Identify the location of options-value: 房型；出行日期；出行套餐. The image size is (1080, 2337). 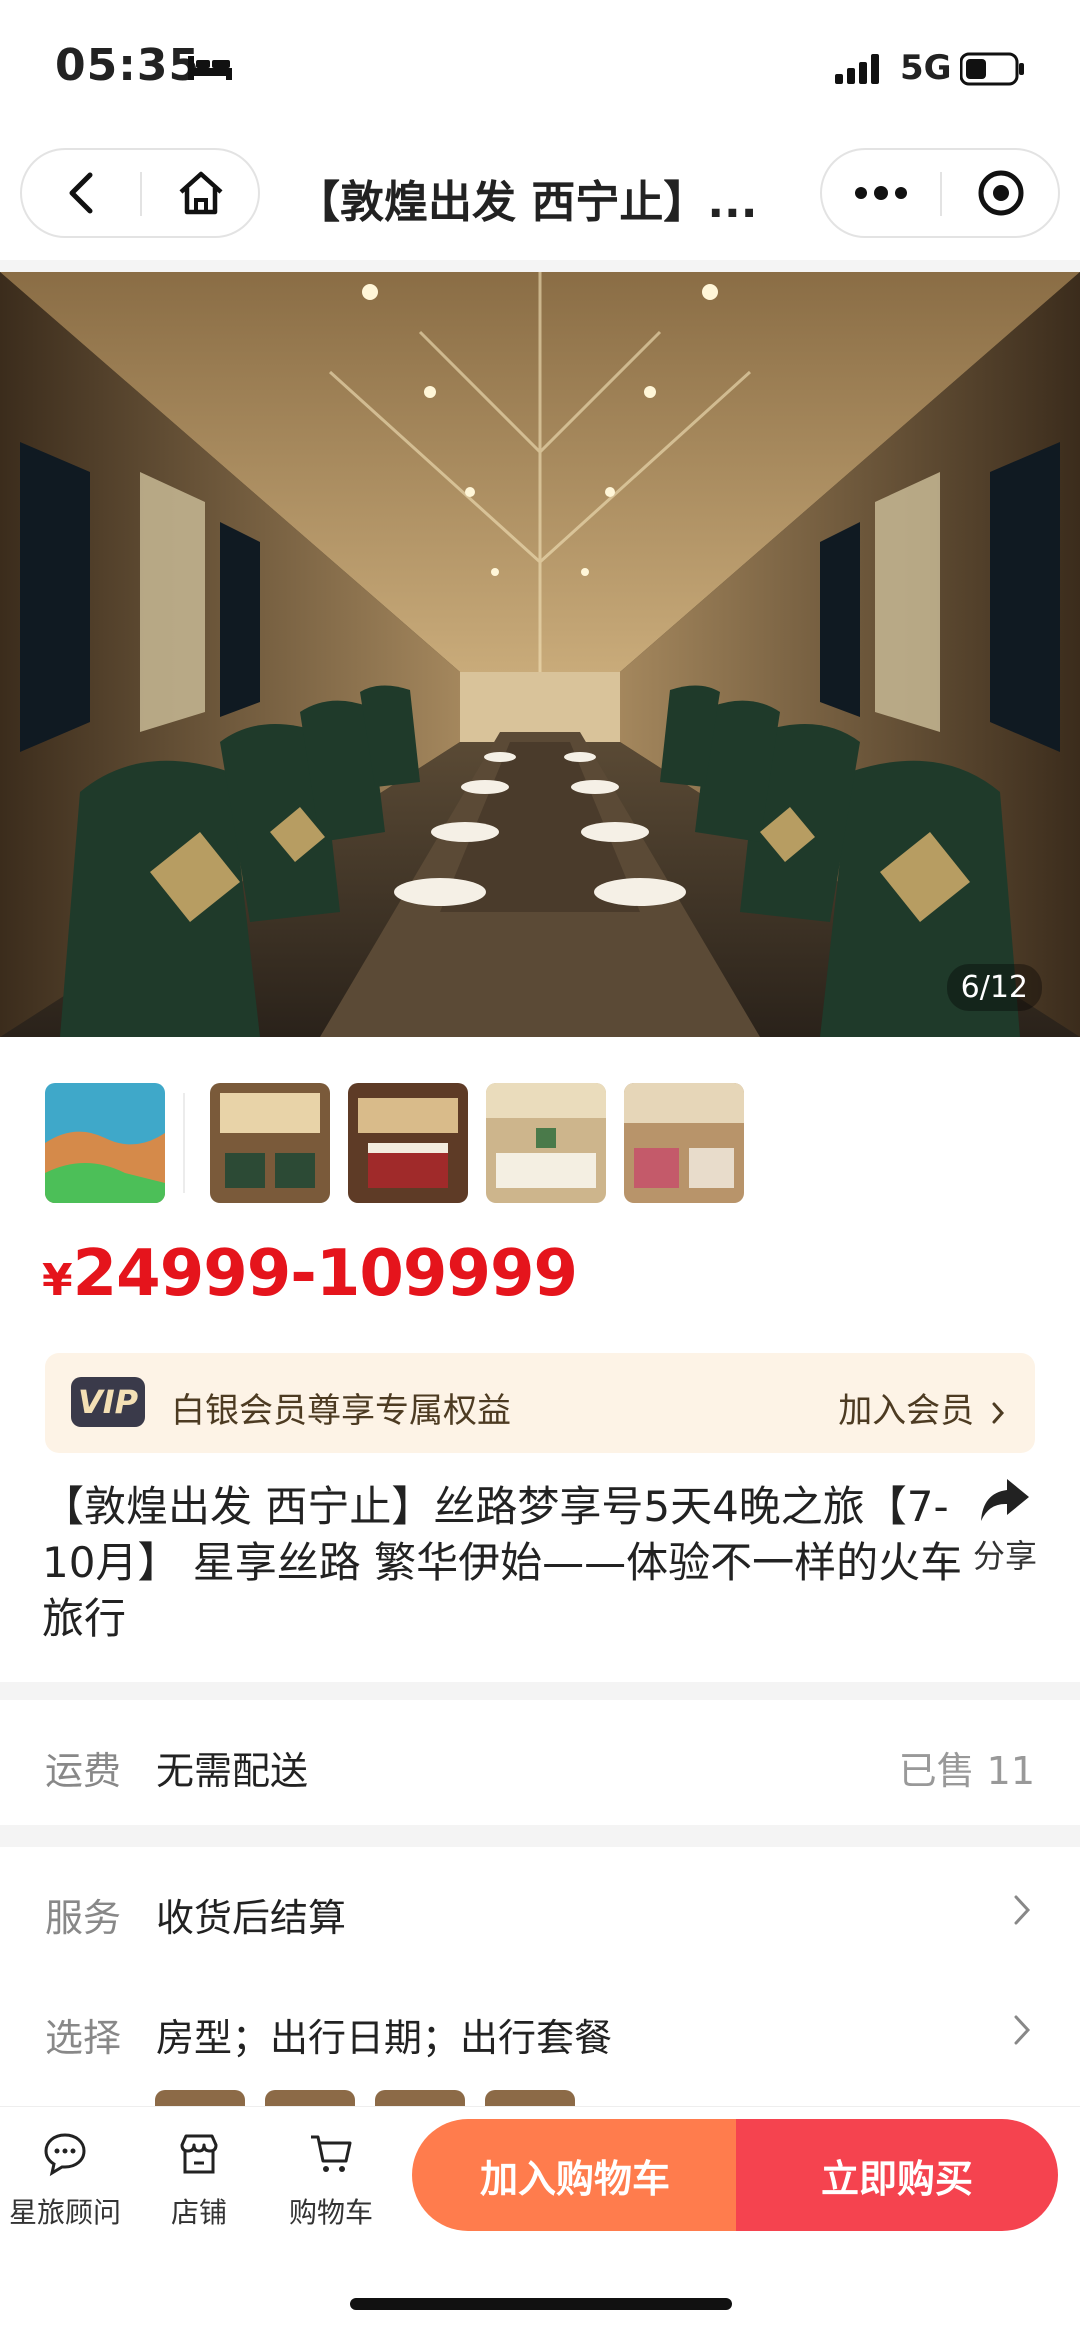
(384, 2038).